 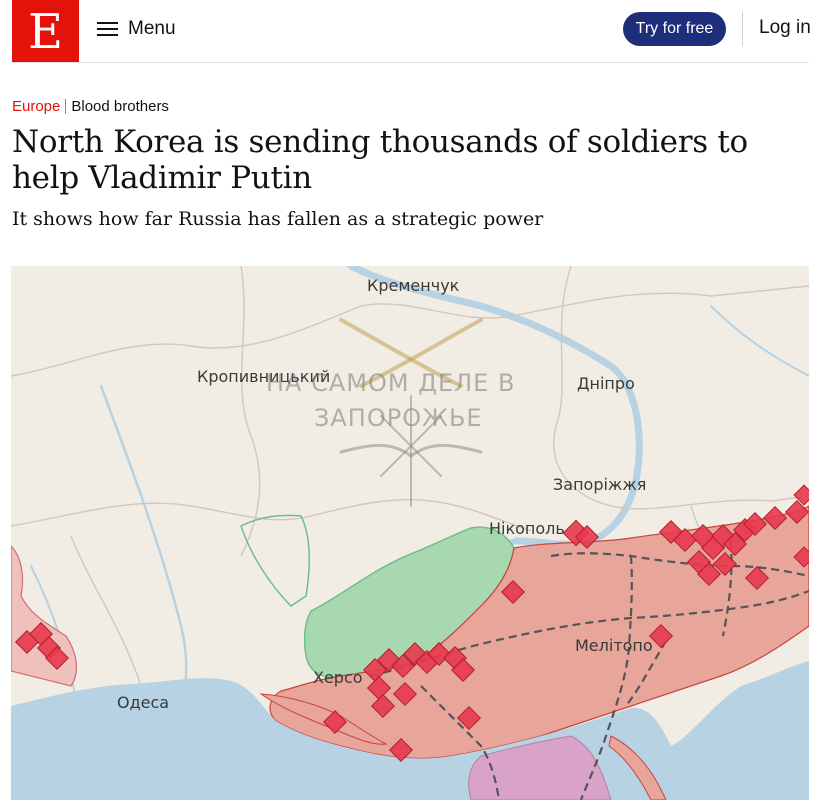 What do you see at coordinates (527, 528) in the screenshot?
I see `city-label-nikopol: Нікополь` at bounding box center [527, 528].